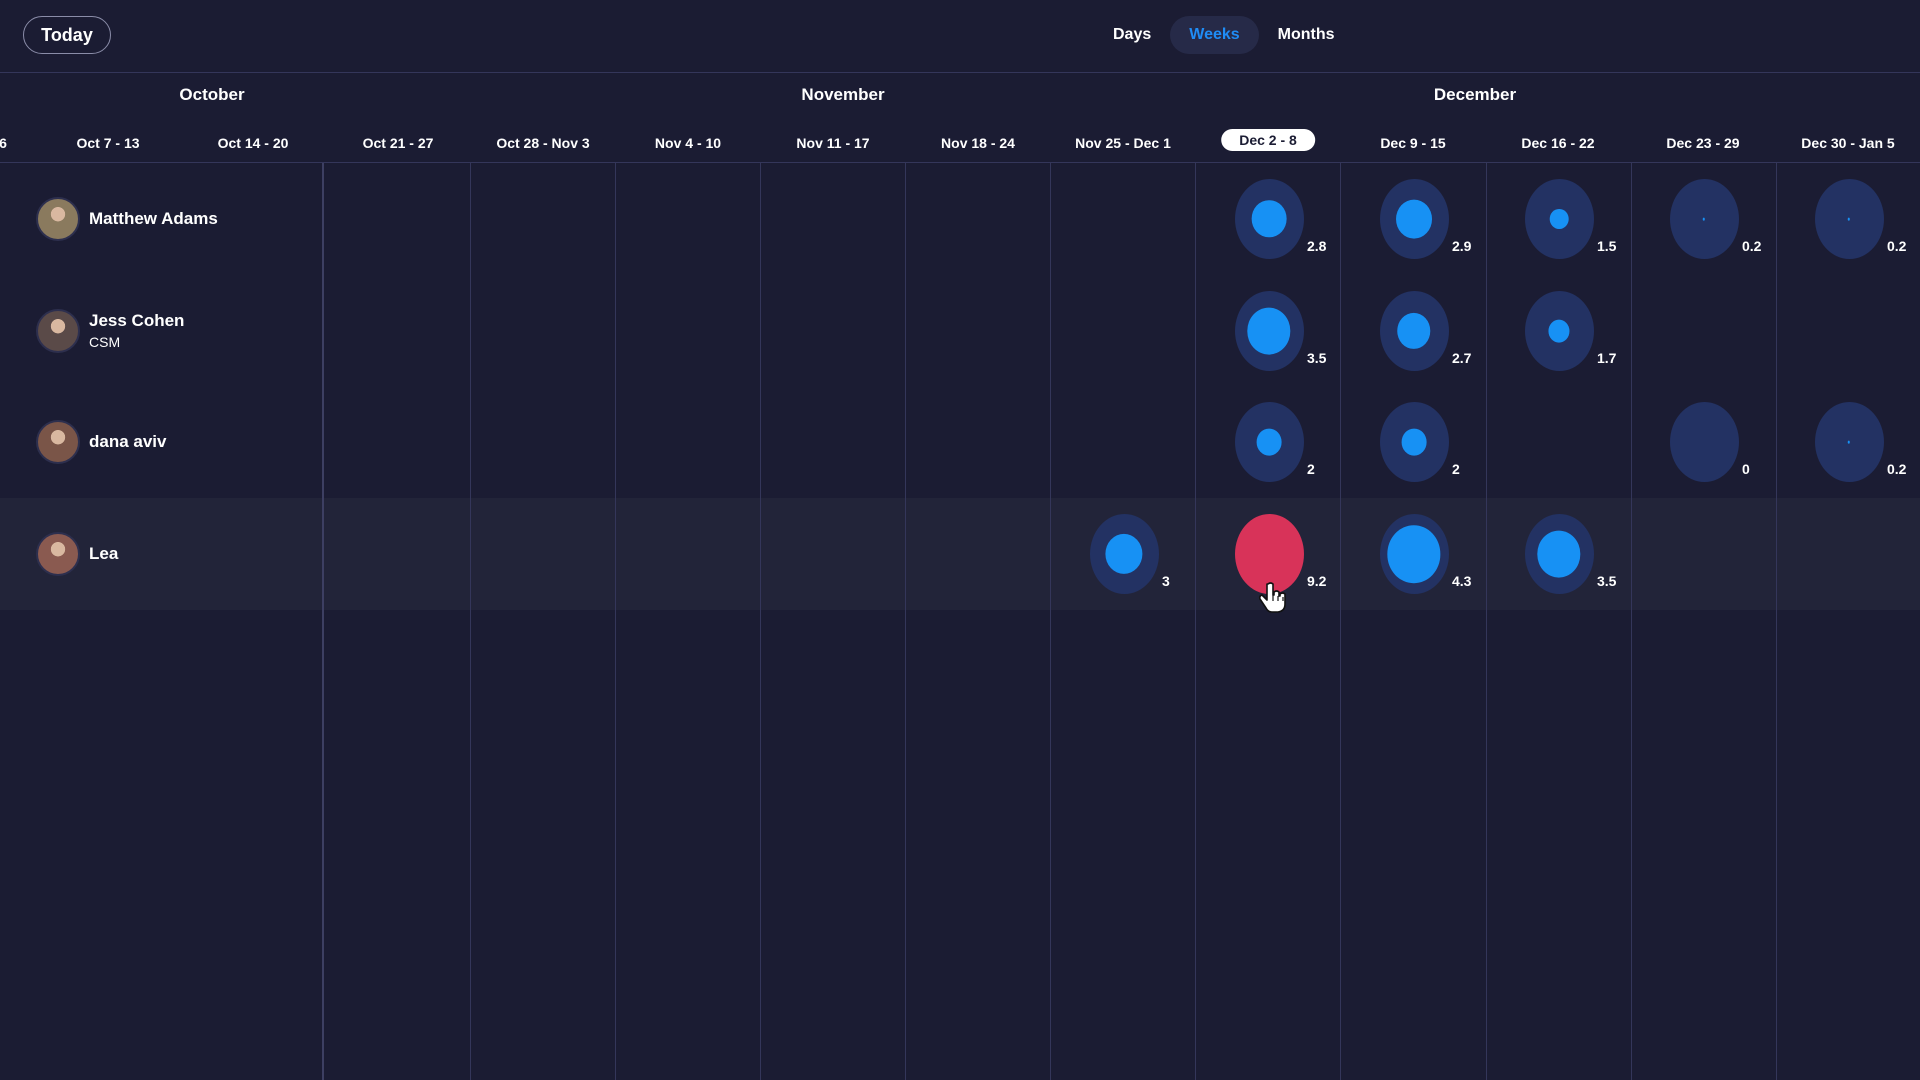  I want to click on view-days-button: Days, so click(1132, 35).